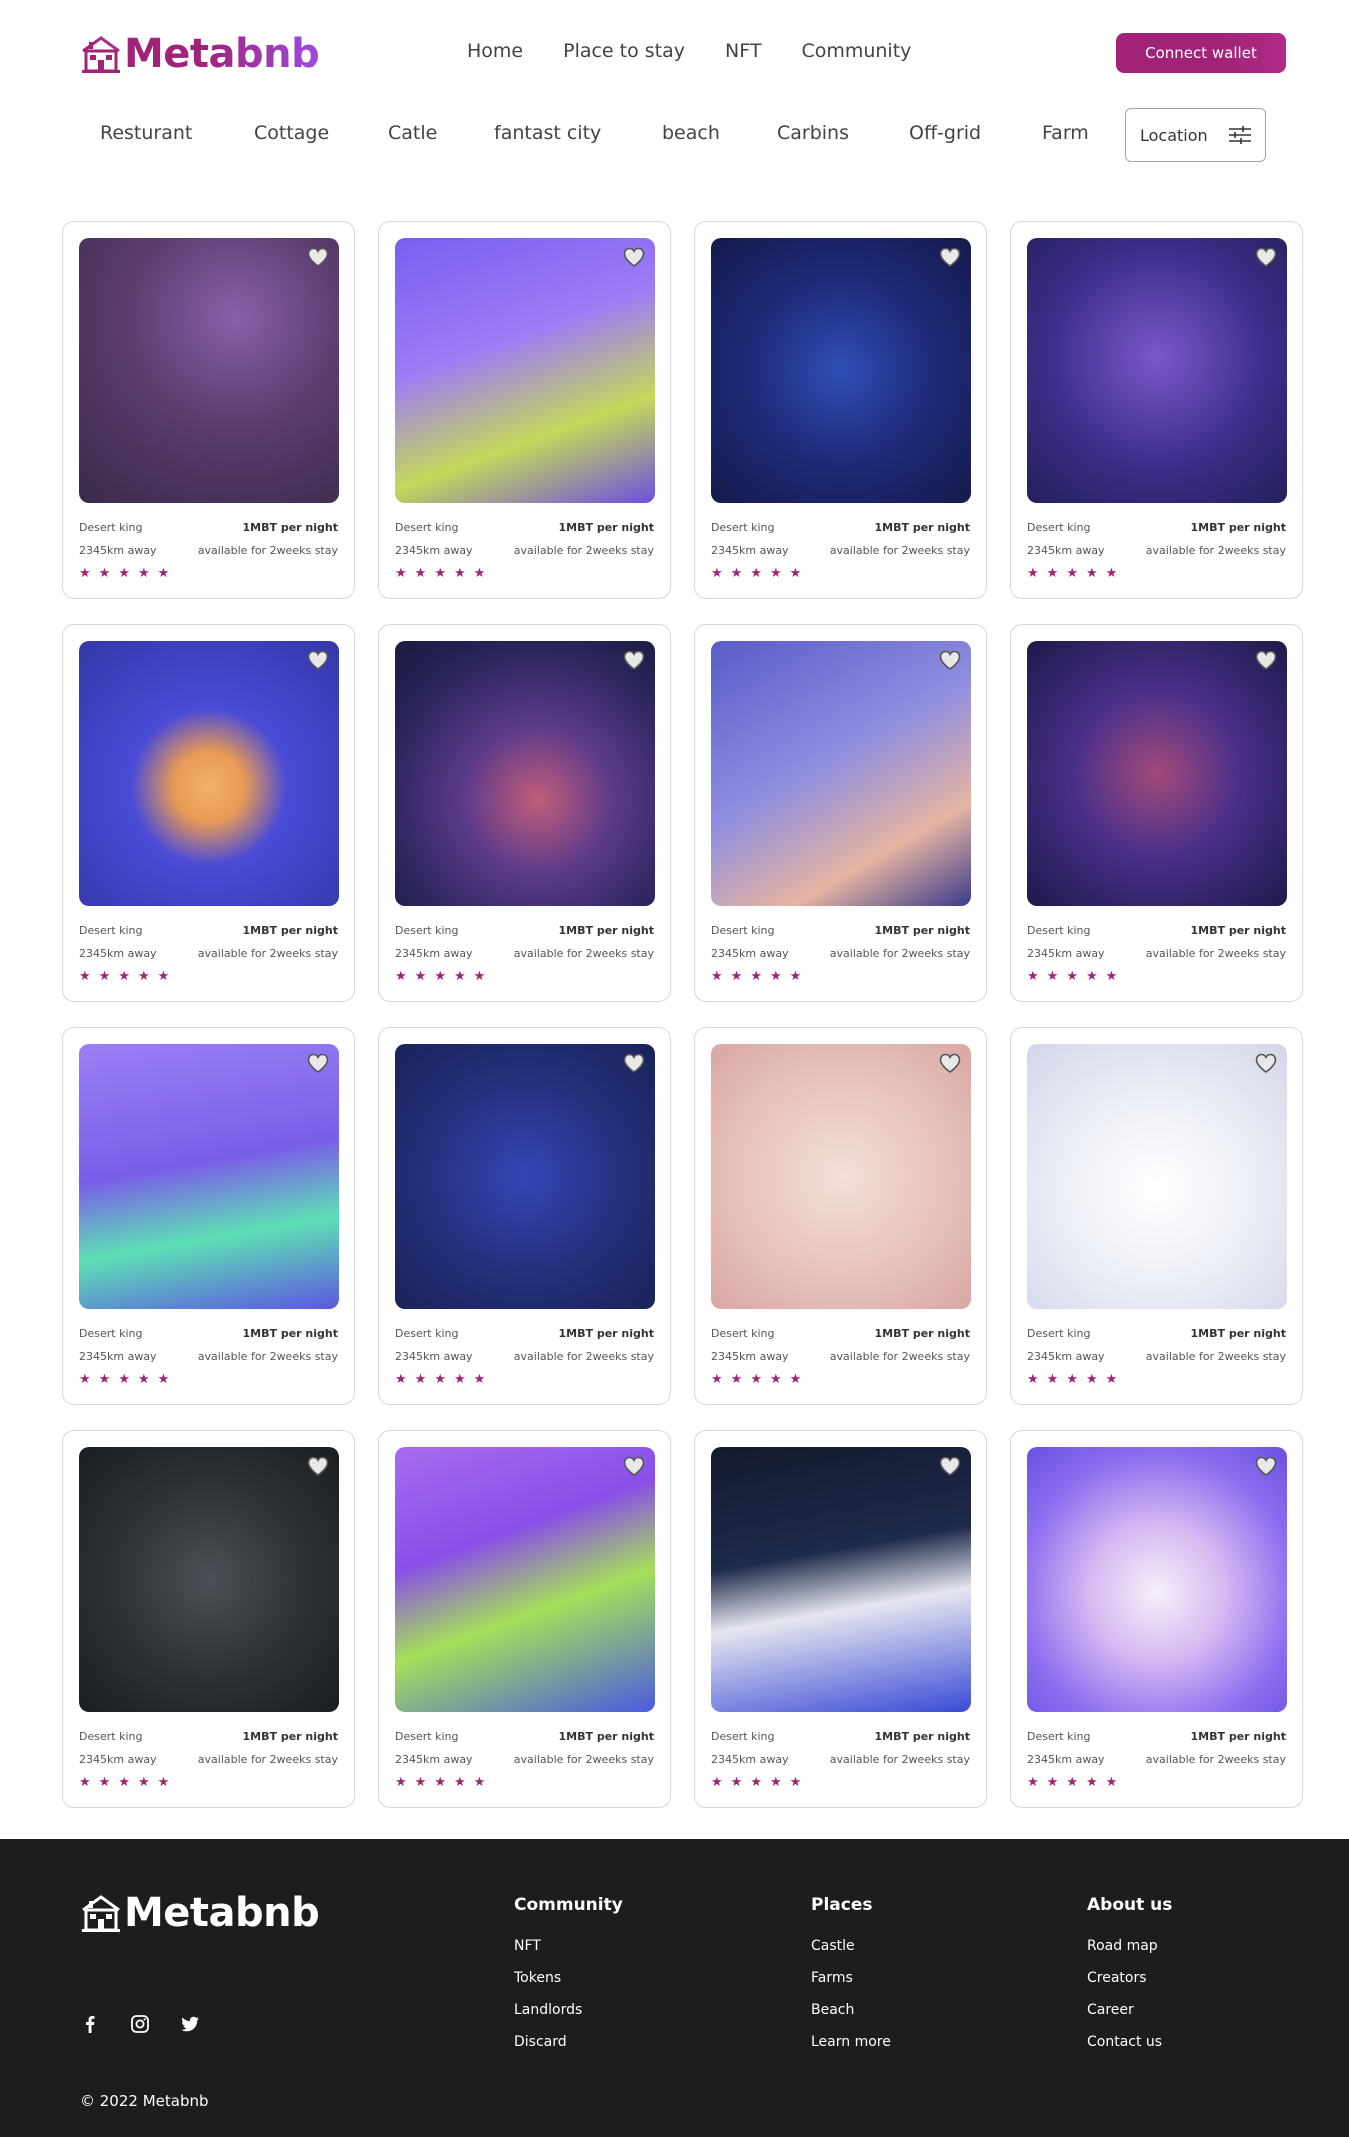  What do you see at coordinates (851, 2010) in the screenshot?
I see `footer-link-beach: Beach` at bounding box center [851, 2010].